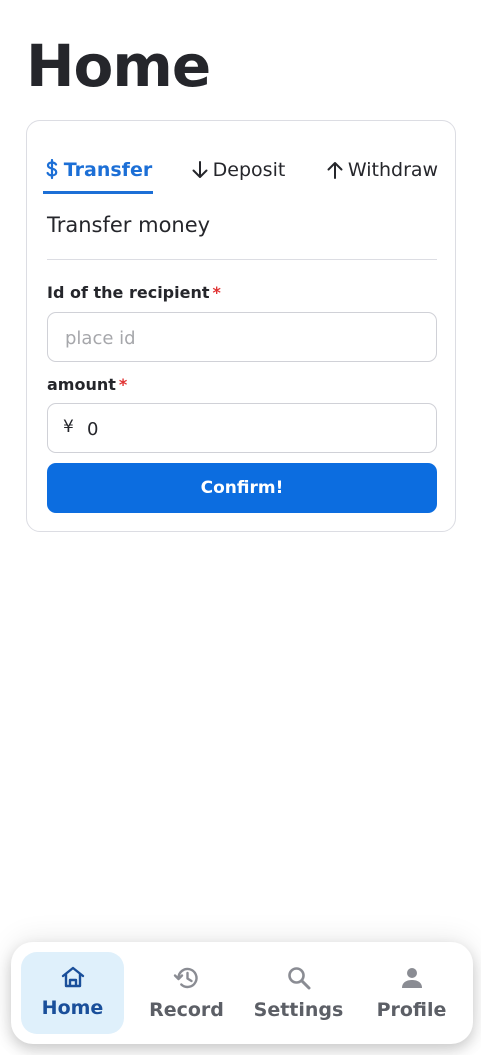  Describe the element at coordinates (411, 993) in the screenshot. I see `nav-item-profile: Profile` at that location.